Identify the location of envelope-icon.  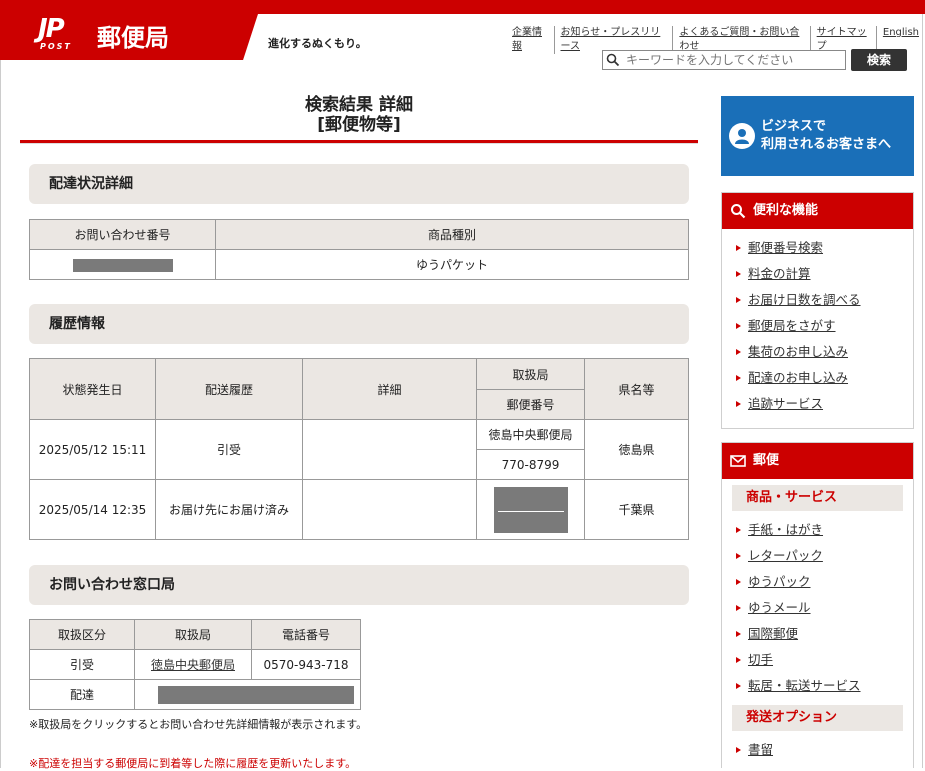
(738, 461).